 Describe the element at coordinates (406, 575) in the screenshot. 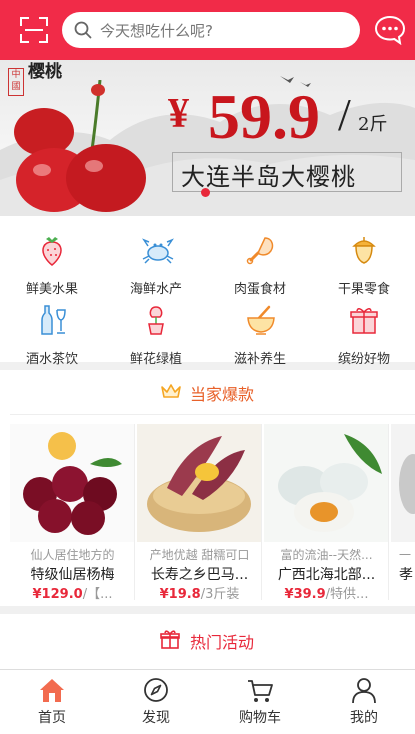

I see `product-name: 孝` at that location.